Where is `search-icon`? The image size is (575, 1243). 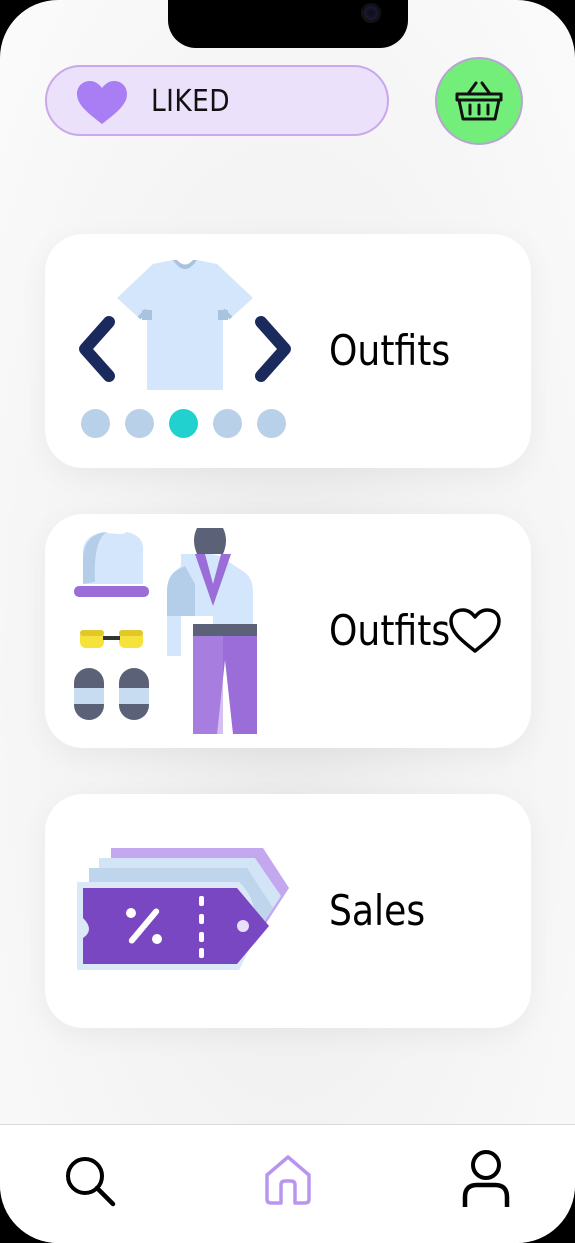
search-icon is located at coordinates (91, 1182).